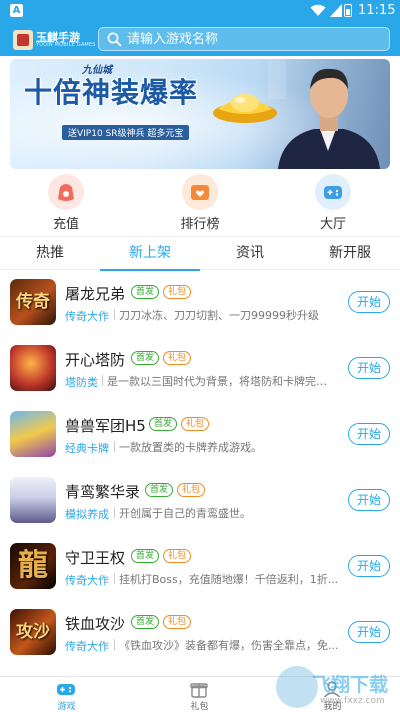  I want to click on game-thumbnail: 攻沙, so click(33, 632).